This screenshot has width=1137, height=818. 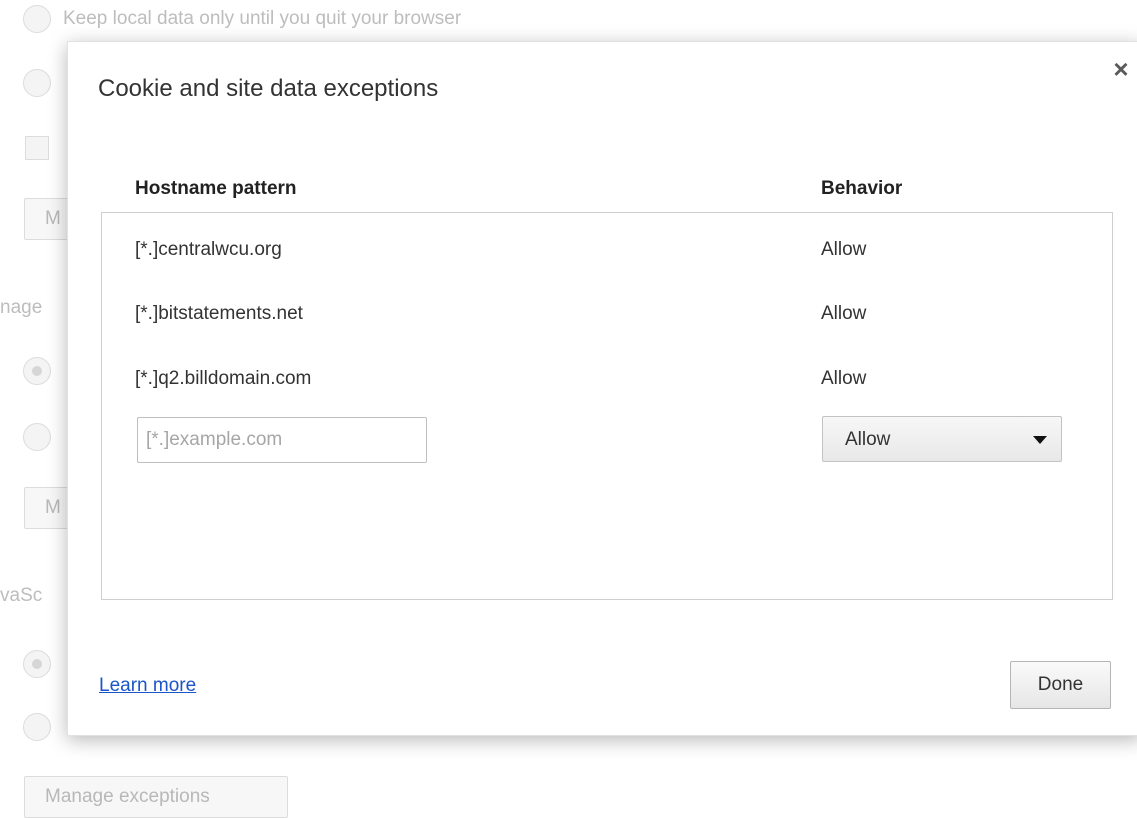 I want to click on manage-exceptions-button: Manage exceptions, so click(x=156, y=797).